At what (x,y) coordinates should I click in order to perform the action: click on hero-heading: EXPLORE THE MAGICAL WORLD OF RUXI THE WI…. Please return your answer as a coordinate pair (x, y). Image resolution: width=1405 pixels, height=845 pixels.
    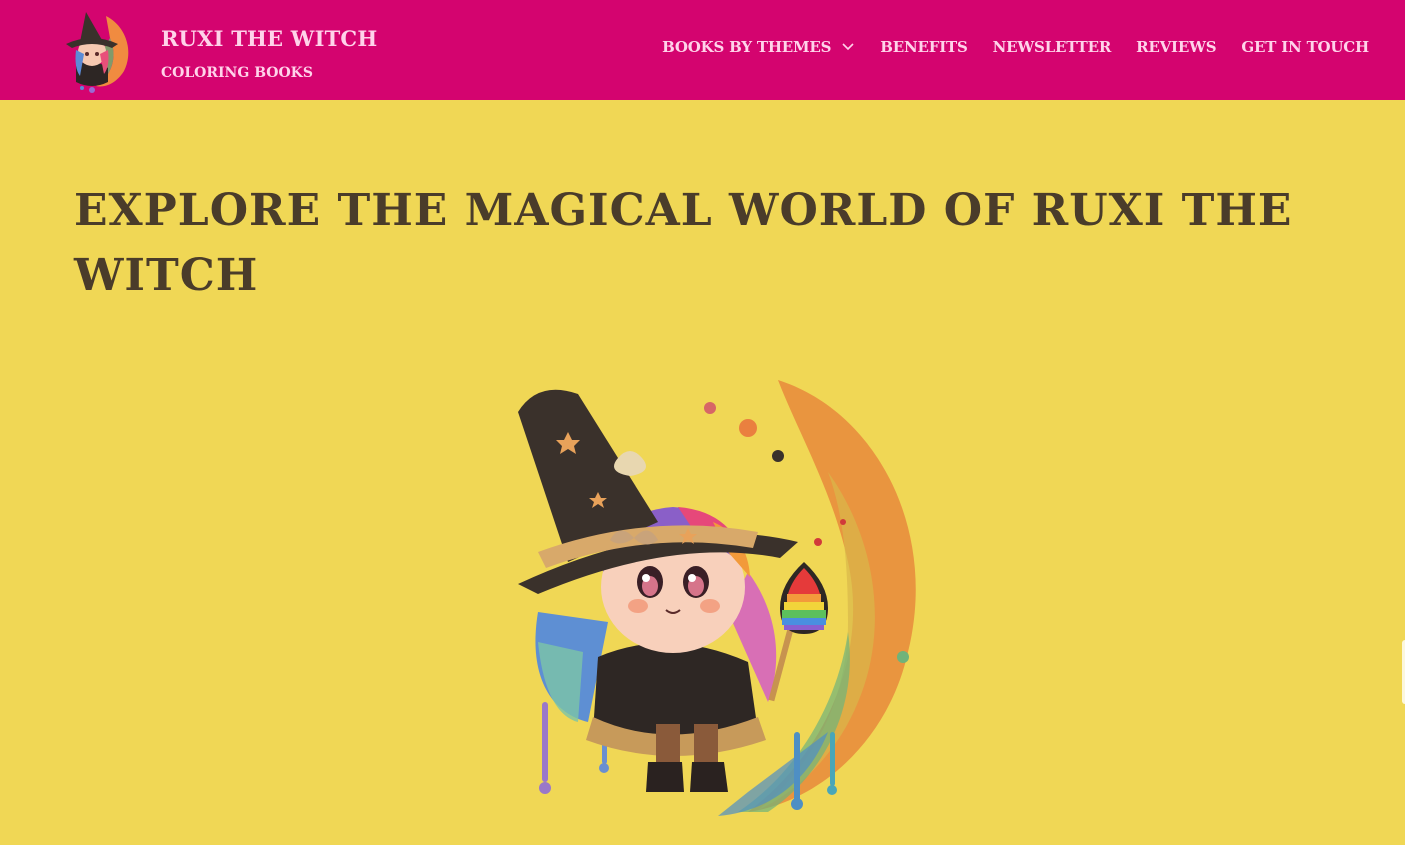
    Looking at the image, I should click on (683, 243).